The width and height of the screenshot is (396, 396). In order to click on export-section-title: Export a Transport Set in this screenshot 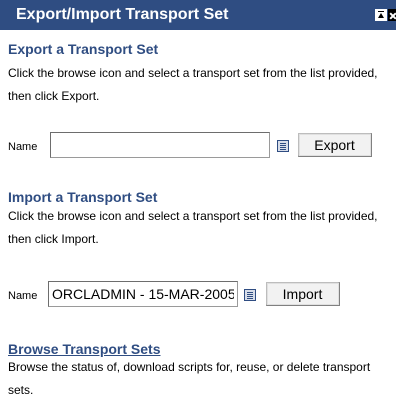, I will do `click(83, 49)`.